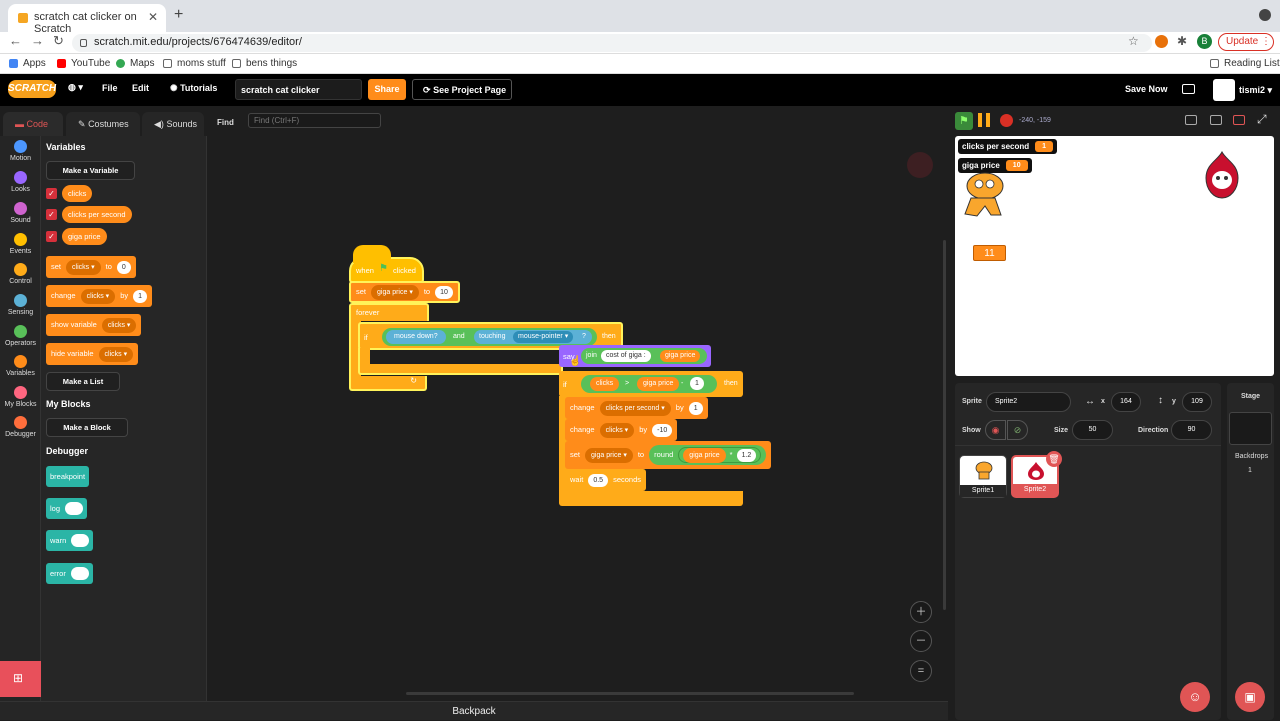 This screenshot has height=721, width=1280. What do you see at coordinates (1054, 459) in the screenshot?
I see `delete-sprite-icon: 🗑` at bounding box center [1054, 459].